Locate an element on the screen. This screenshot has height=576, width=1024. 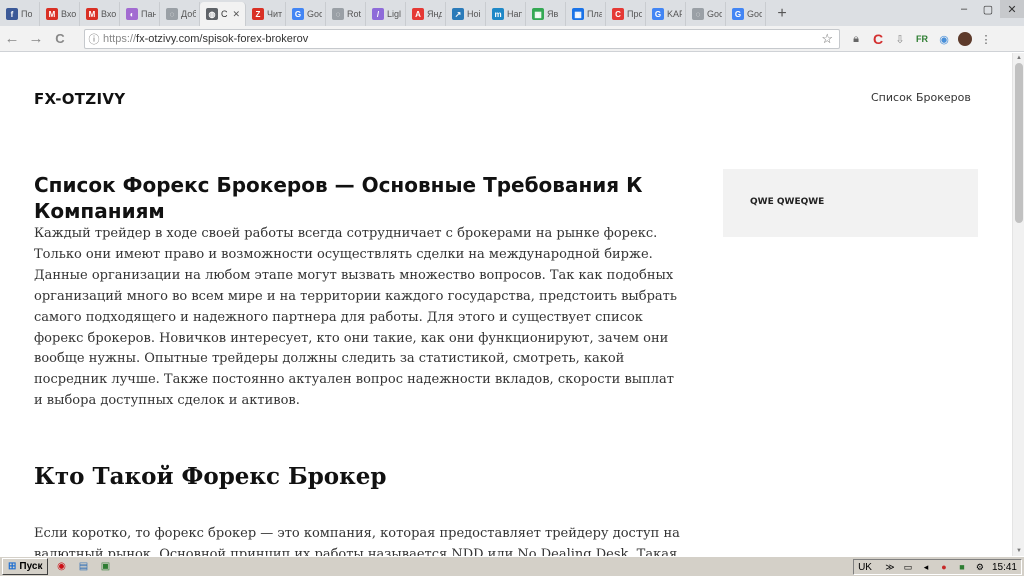
chart-icon: ↗ is located at coordinates (458, 14).